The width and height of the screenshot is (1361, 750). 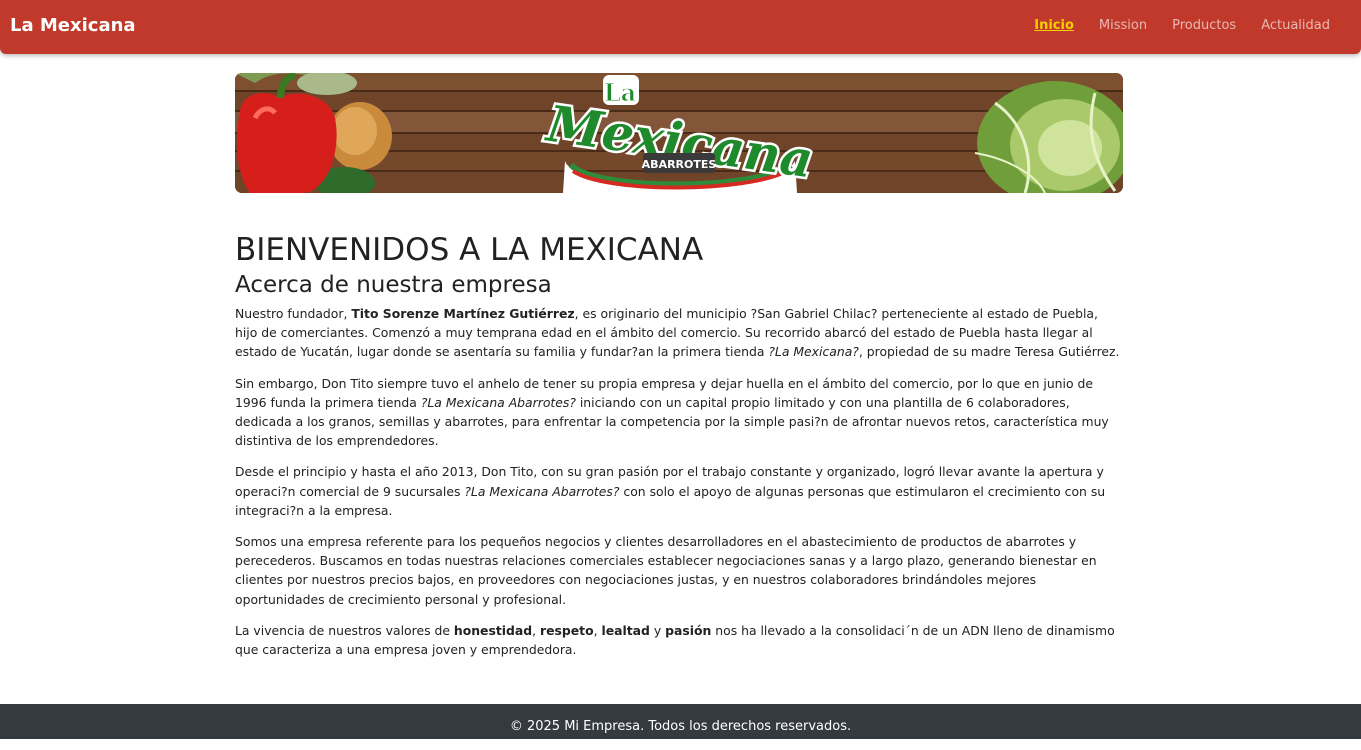 What do you see at coordinates (1054, 25) in the screenshot?
I see `nav-link-inicio: Inicio` at bounding box center [1054, 25].